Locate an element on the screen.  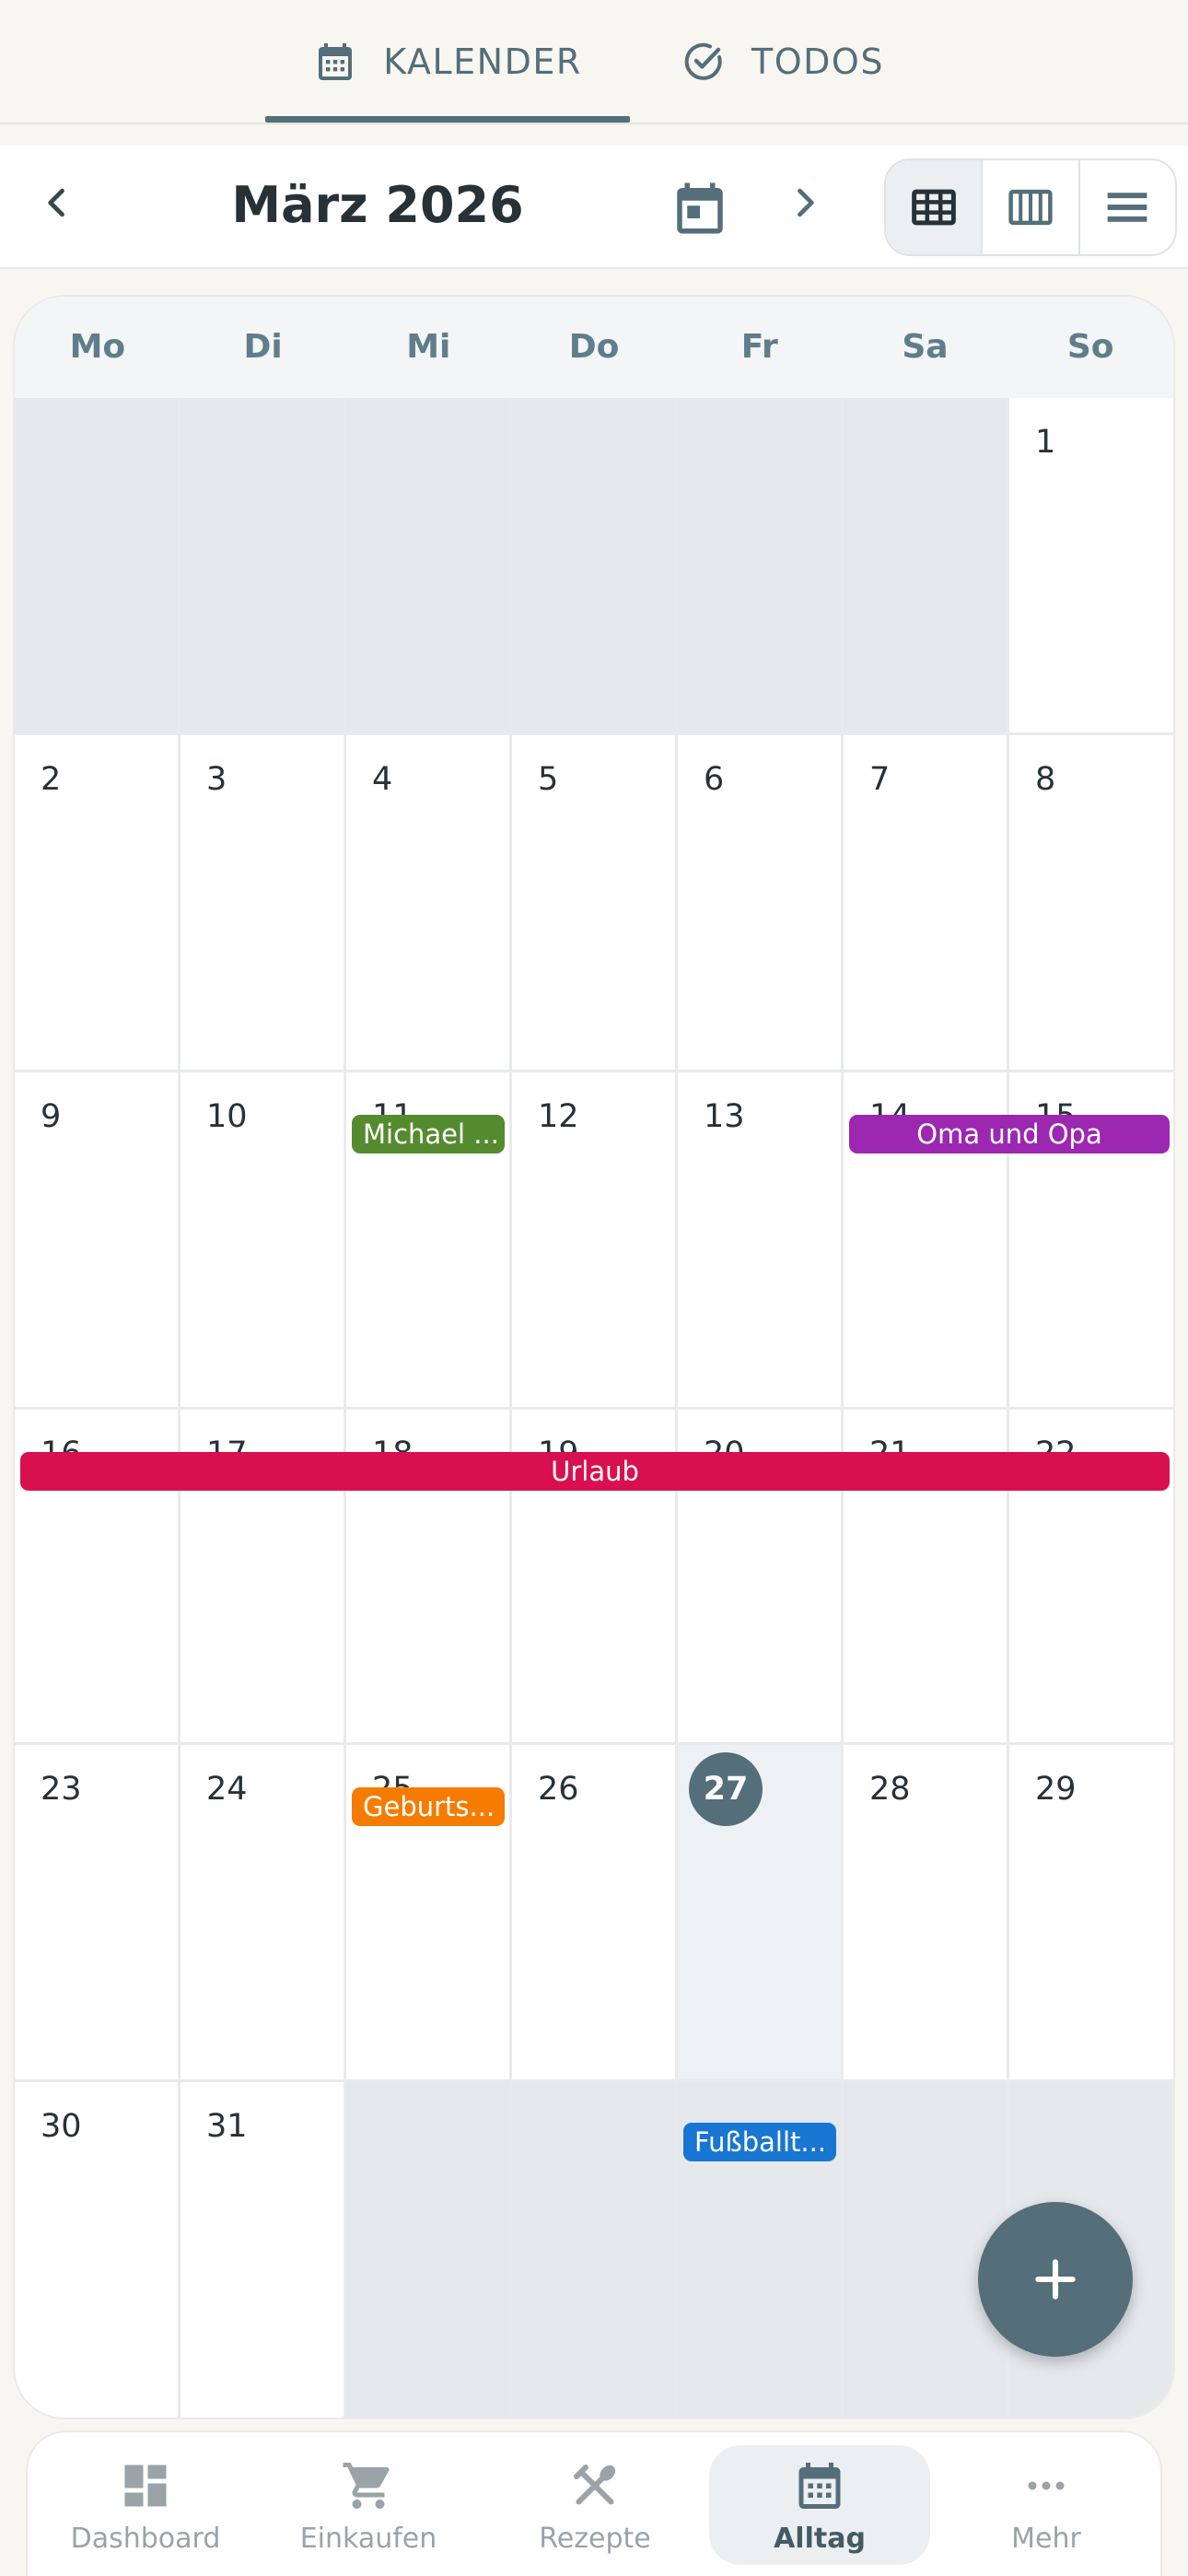
day-number: 10 is located at coordinates (227, 1116).